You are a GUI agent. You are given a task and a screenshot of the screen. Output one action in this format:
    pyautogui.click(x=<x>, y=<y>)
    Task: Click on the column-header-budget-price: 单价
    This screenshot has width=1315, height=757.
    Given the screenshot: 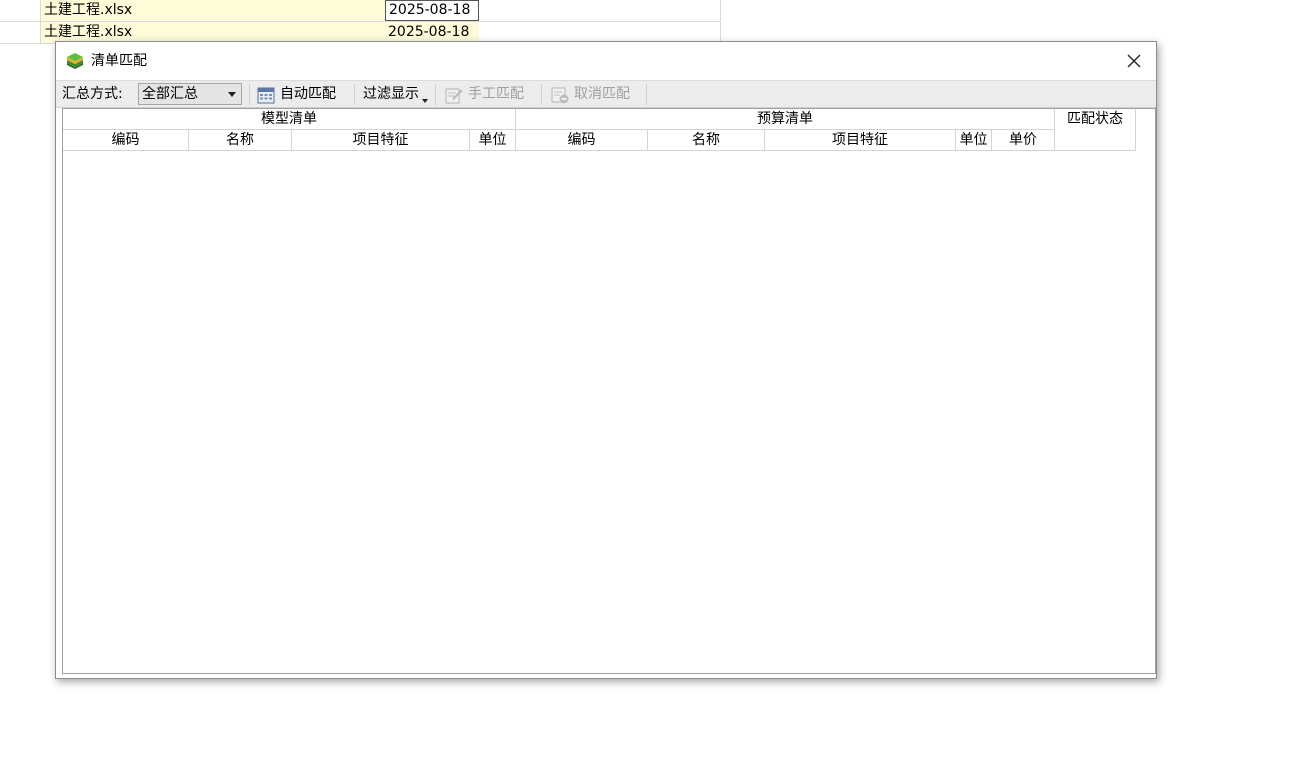 What is the action you would take?
    pyautogui.click(x=1023, y=140)
    